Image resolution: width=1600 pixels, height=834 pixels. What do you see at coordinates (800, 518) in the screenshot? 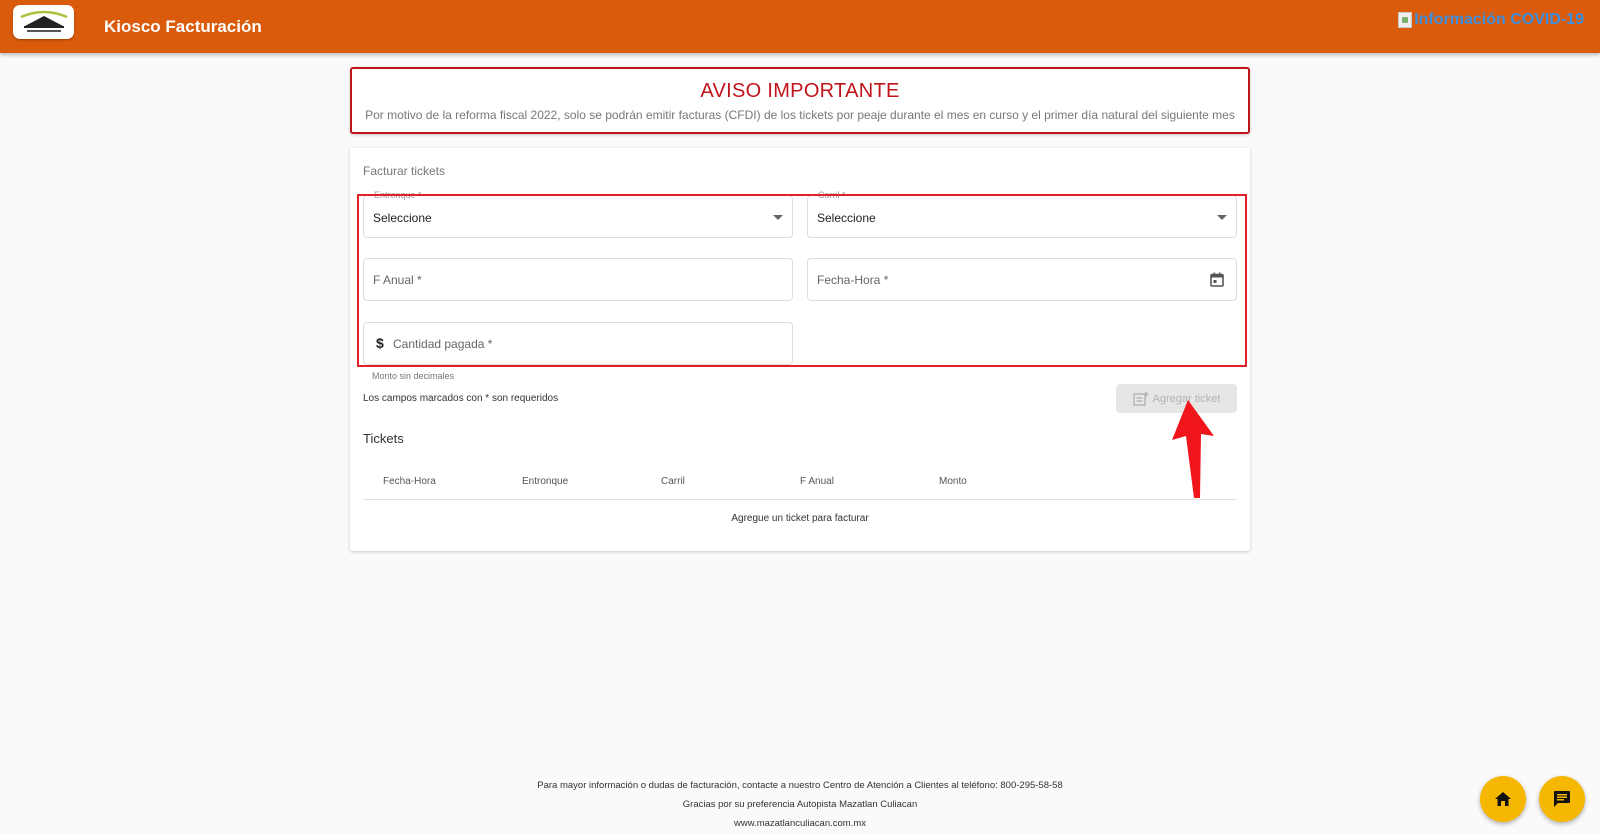
I see `tickets-empty-message: Agregue un ticket para facturar` at bounding box center [800, 518].